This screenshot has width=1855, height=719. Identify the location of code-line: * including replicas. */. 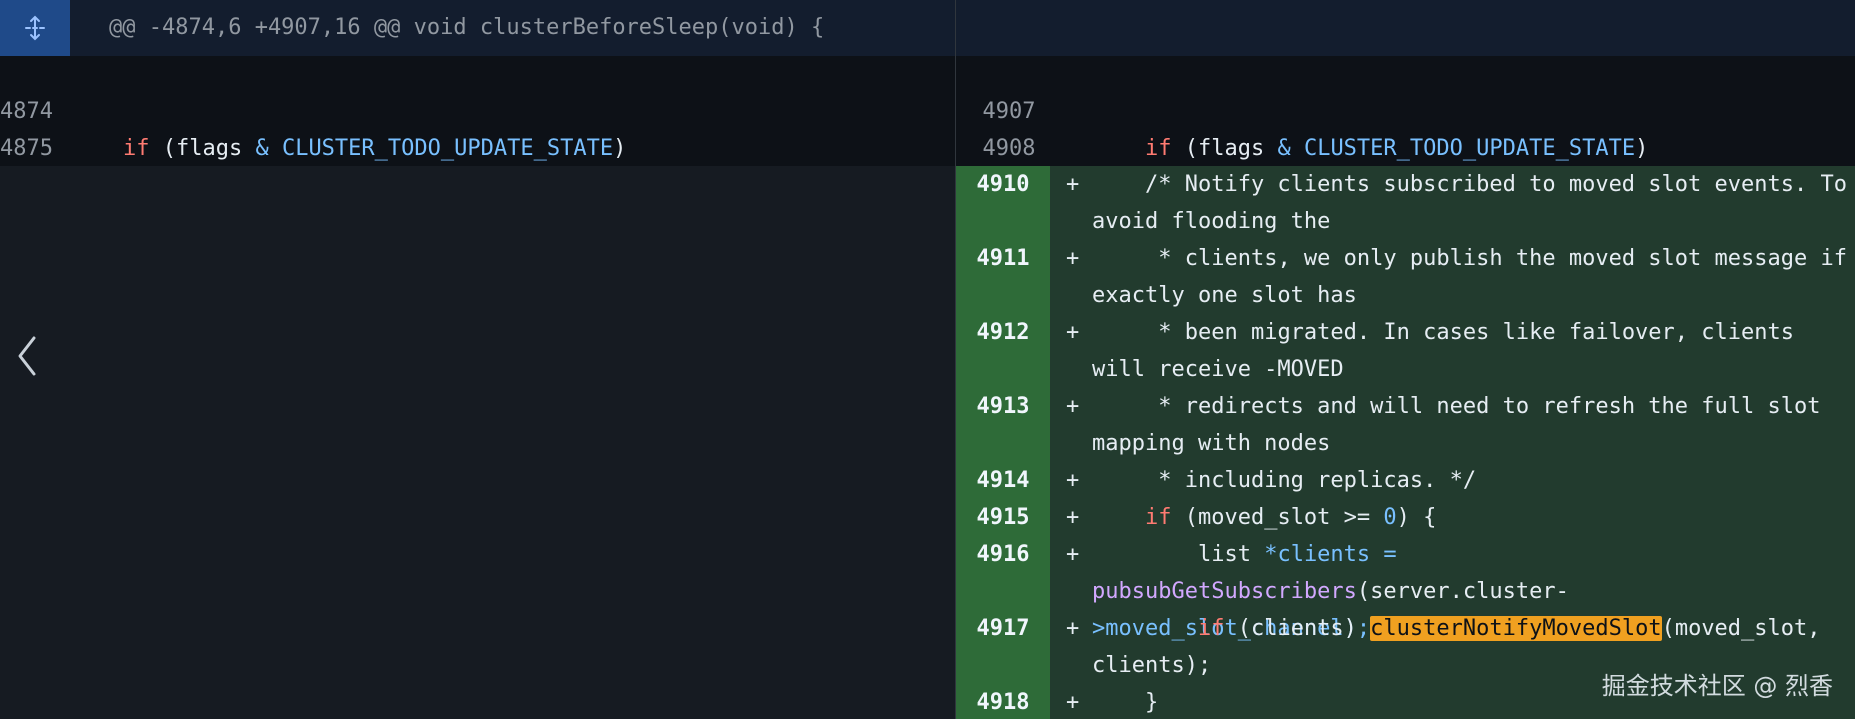
(1284, 480).